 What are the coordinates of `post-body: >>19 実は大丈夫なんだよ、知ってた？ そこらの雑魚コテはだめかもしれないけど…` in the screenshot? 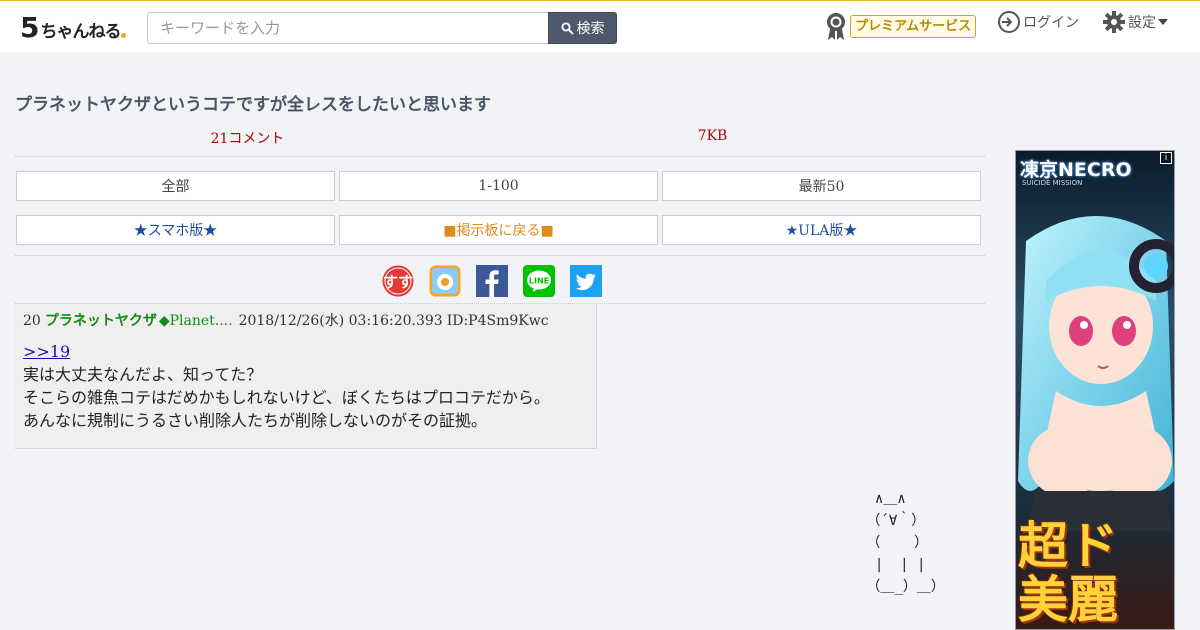 It's located at (305, 386).